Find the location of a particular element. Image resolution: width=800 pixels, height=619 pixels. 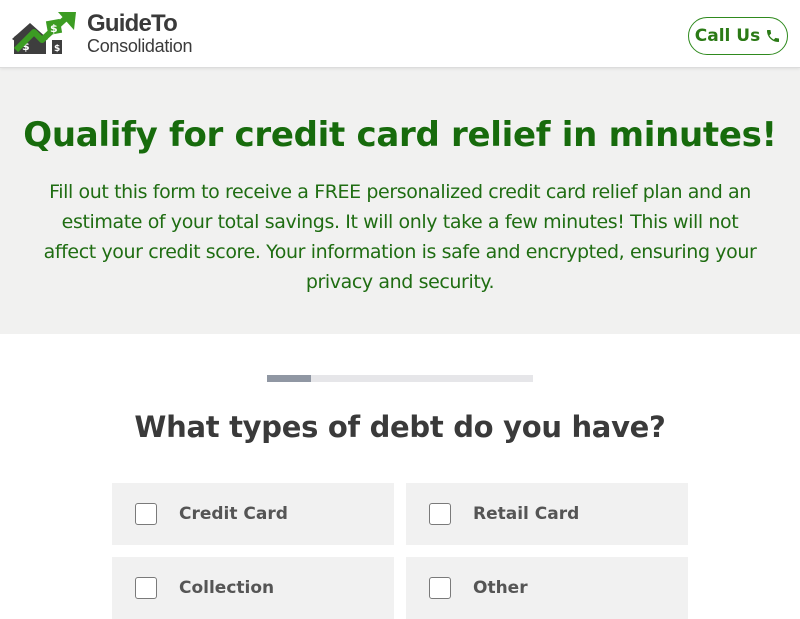

phone-icon is located at coordinates (773, 36).